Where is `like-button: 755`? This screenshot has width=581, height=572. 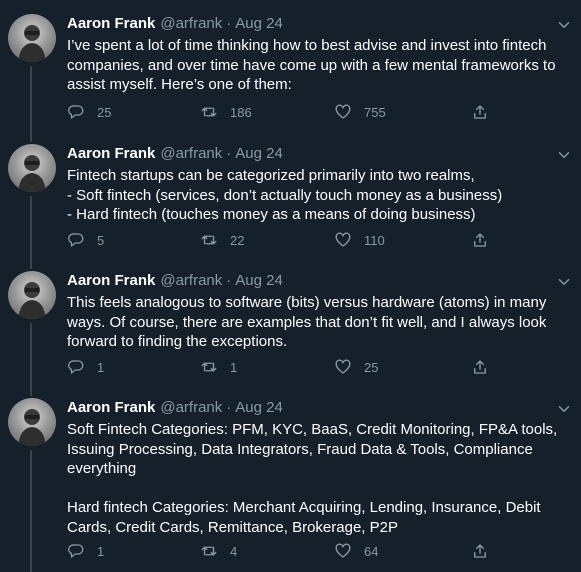
like-button: 755 is located at coordinates (360, 112).